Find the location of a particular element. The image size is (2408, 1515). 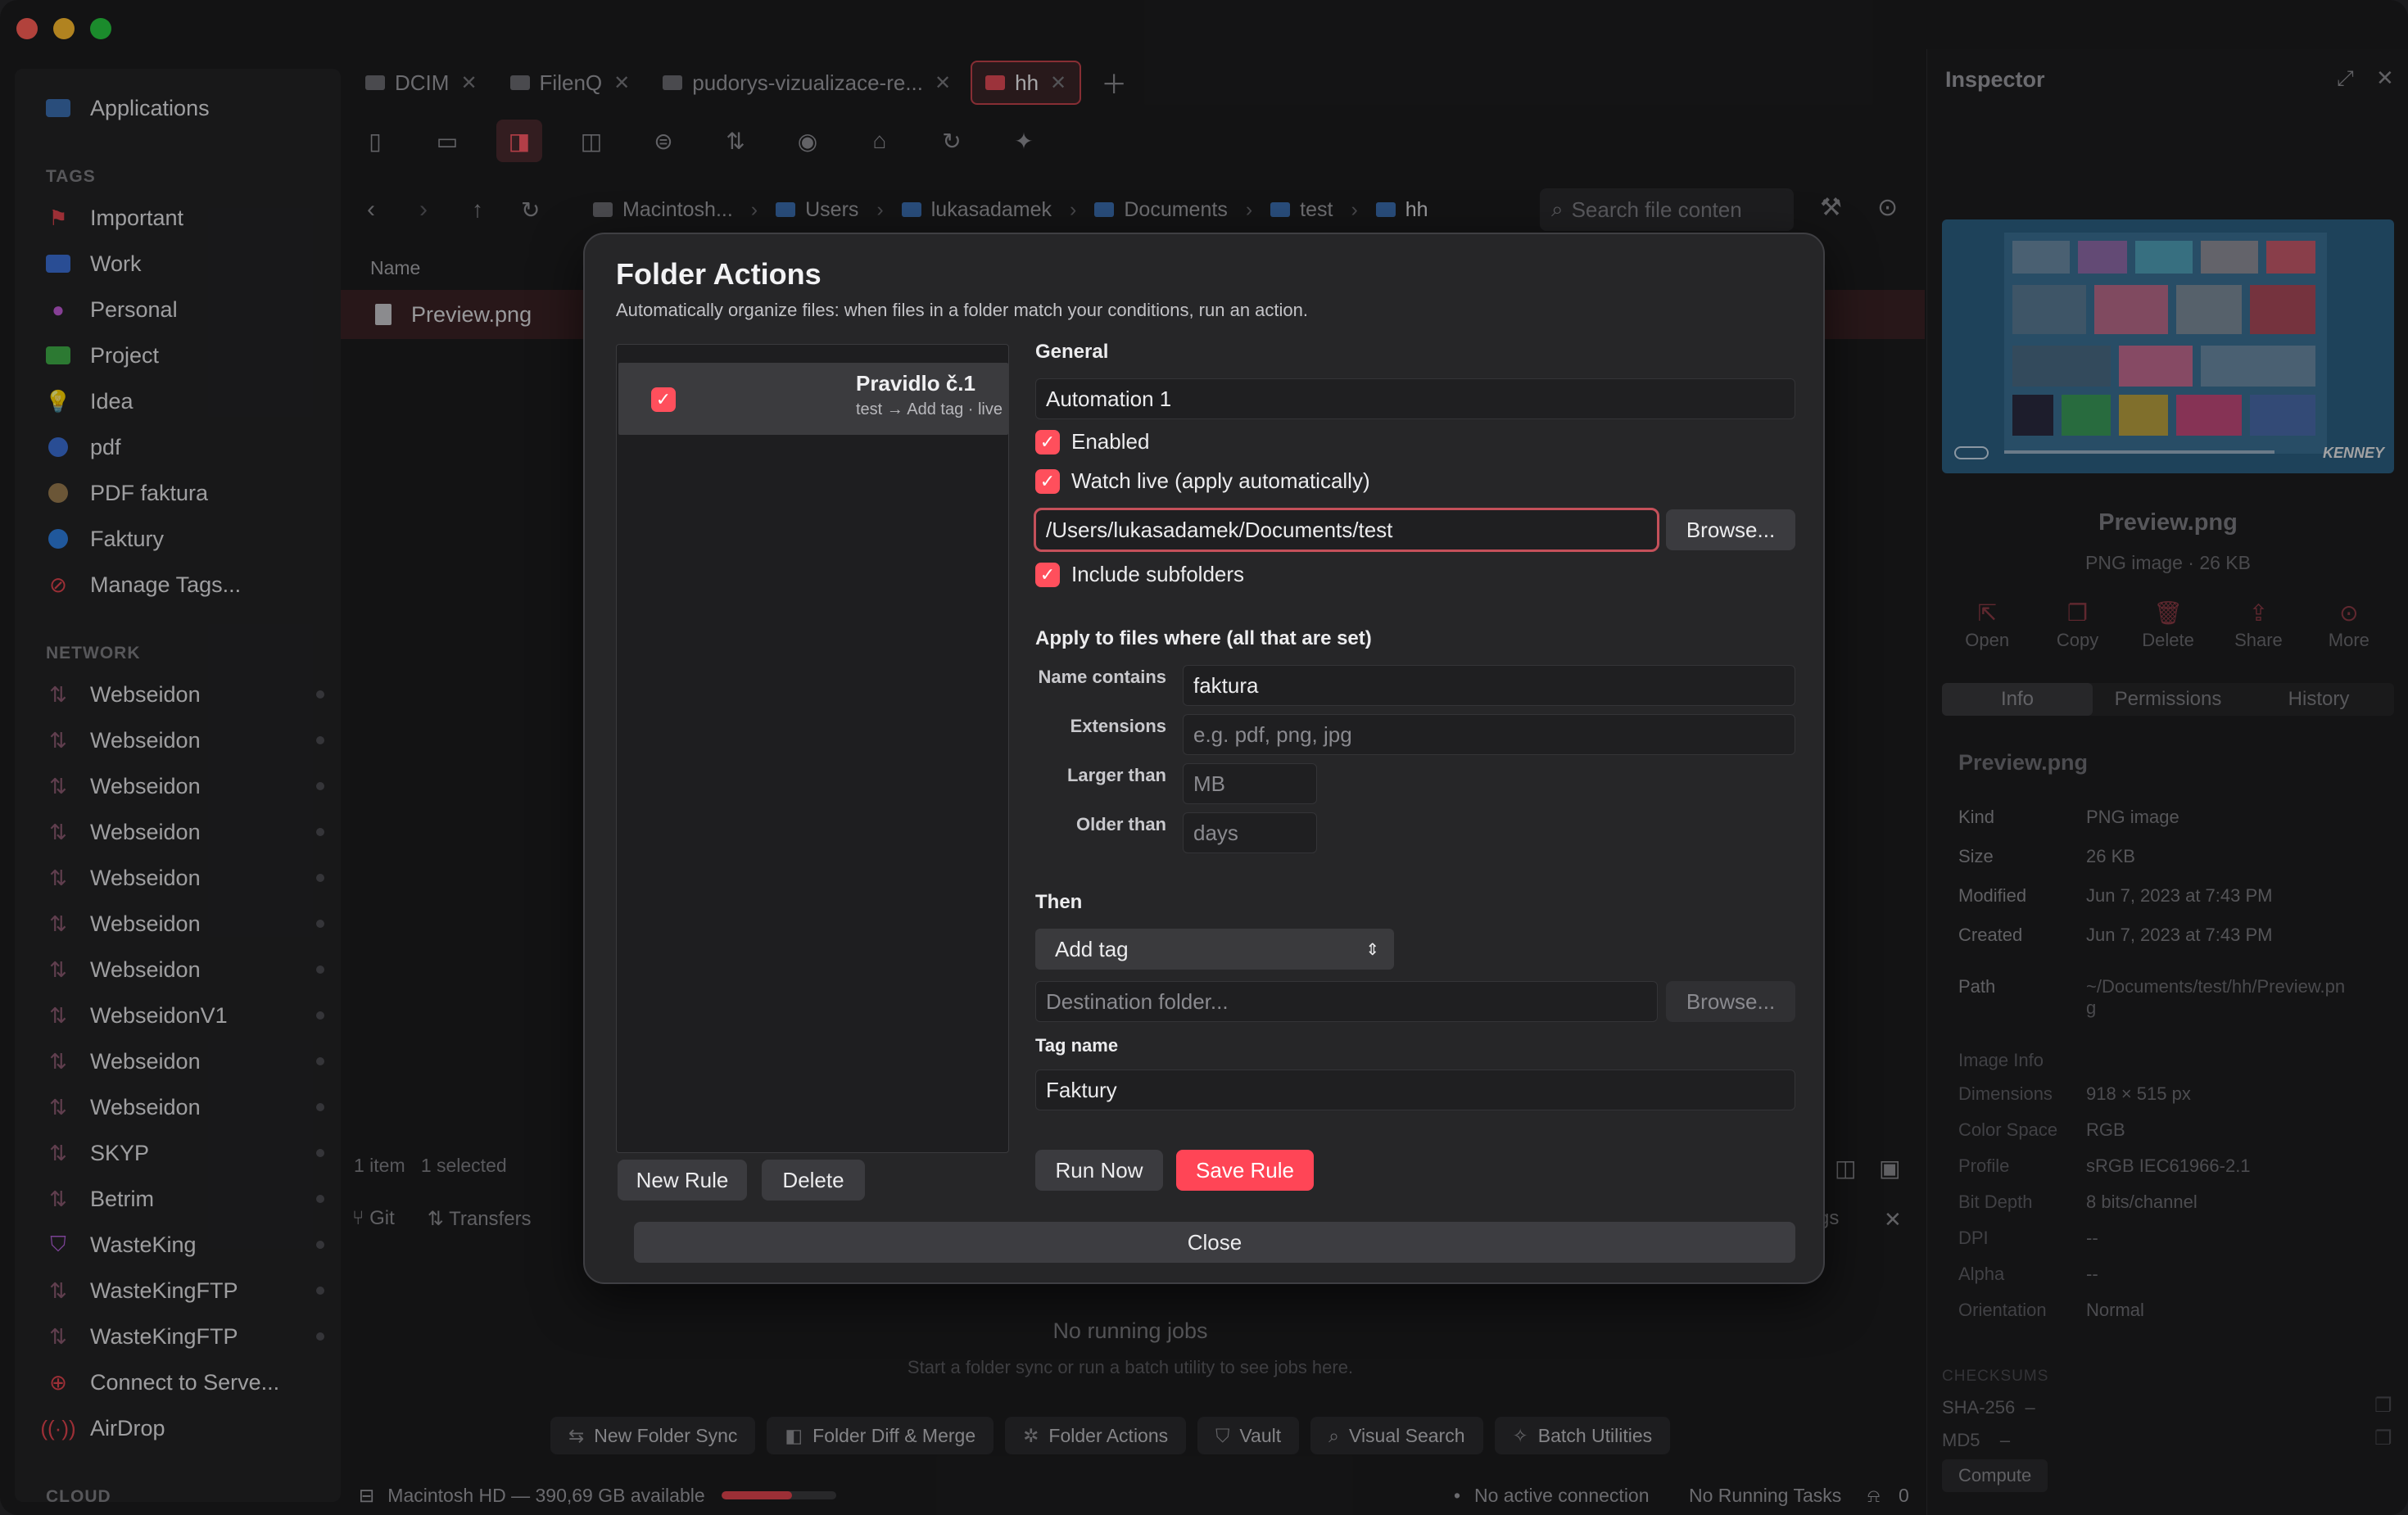

delete-rule-button: Delete is located at coordinates (813, 1180).